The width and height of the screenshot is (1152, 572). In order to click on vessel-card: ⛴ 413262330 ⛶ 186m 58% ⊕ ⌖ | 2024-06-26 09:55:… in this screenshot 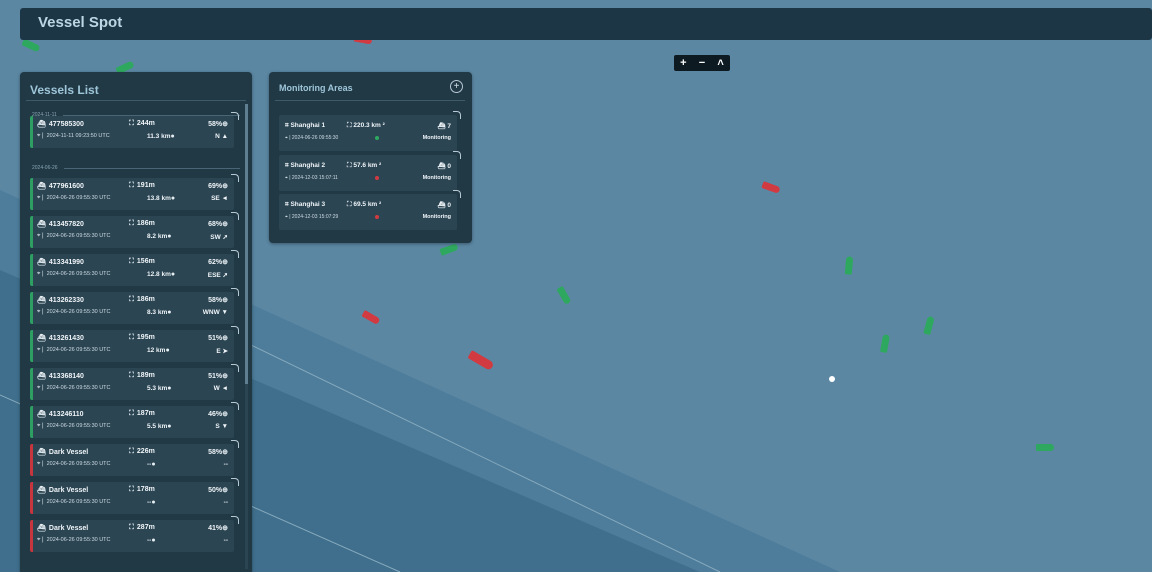, I will do `click(134, 306)`.